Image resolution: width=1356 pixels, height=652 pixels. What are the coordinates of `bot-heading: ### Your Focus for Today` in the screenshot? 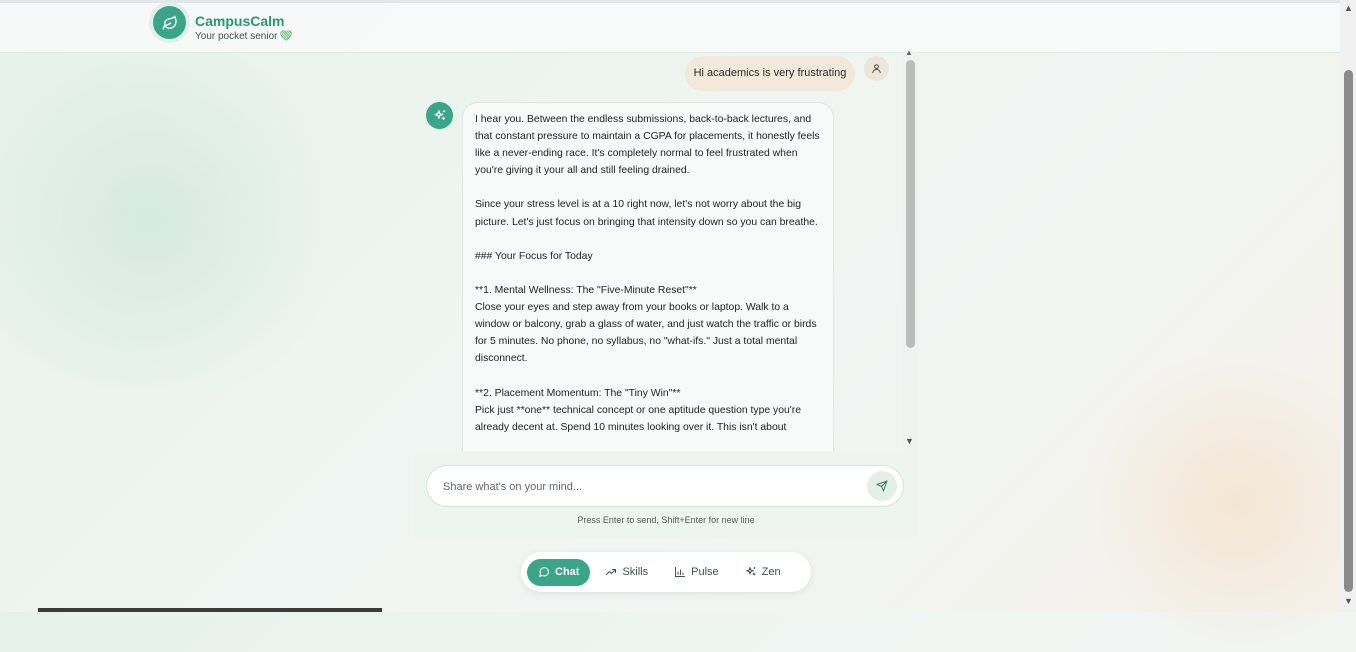 It's located at (534, 256).